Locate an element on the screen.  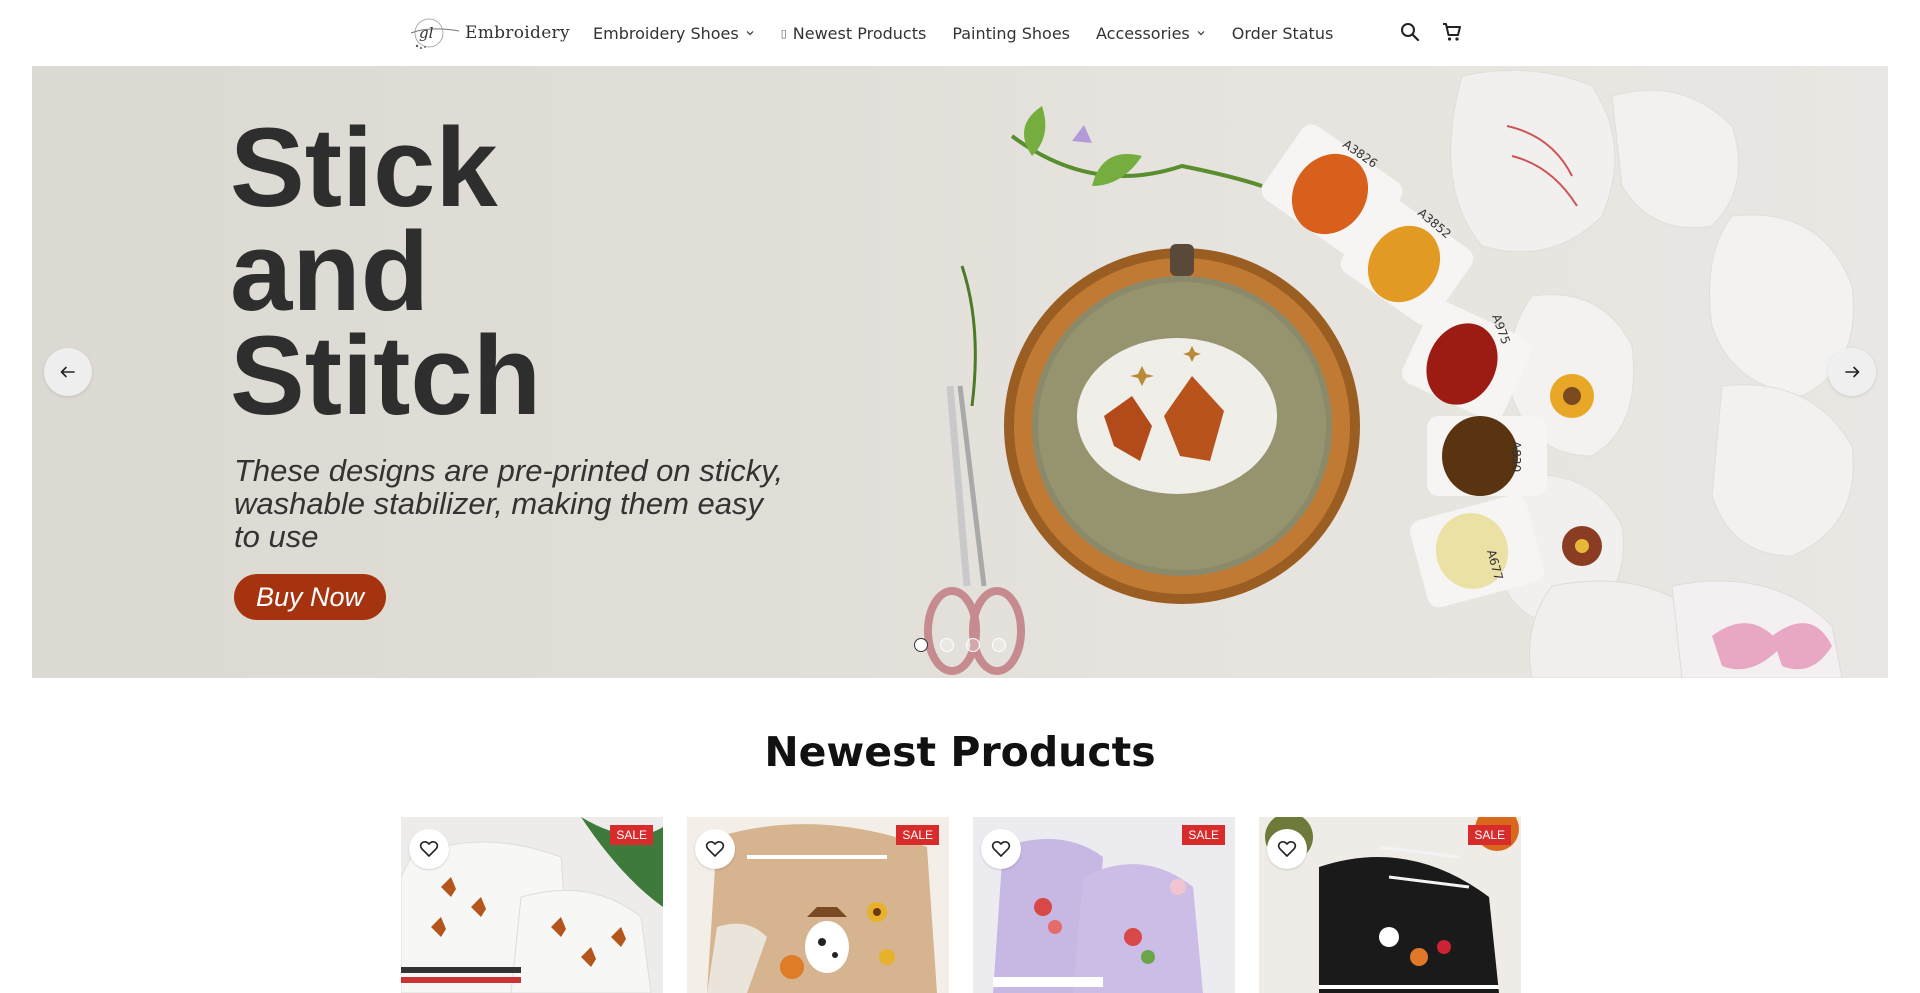
nav-accessories: Accessories is located at coordinates (1151, 33).